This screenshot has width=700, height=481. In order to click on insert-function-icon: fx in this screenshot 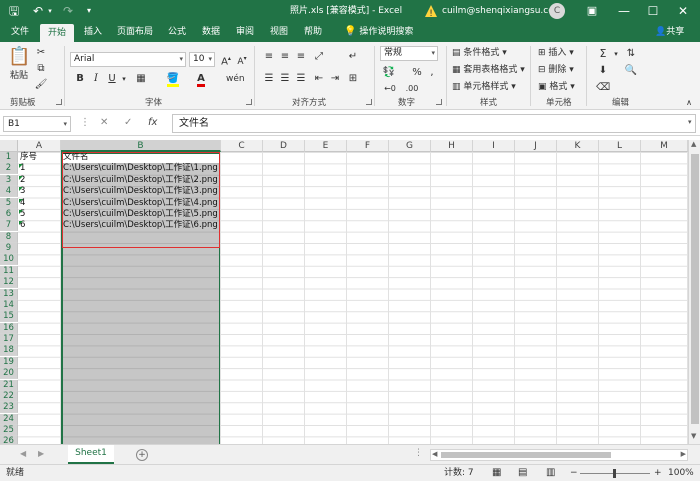, I will do `click(152, 123)`.